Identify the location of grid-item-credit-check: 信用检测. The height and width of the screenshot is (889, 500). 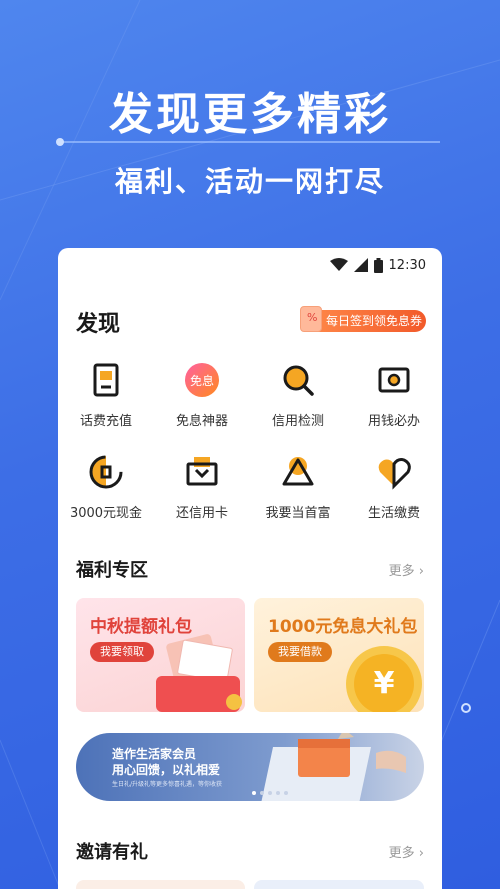
(298, 394).